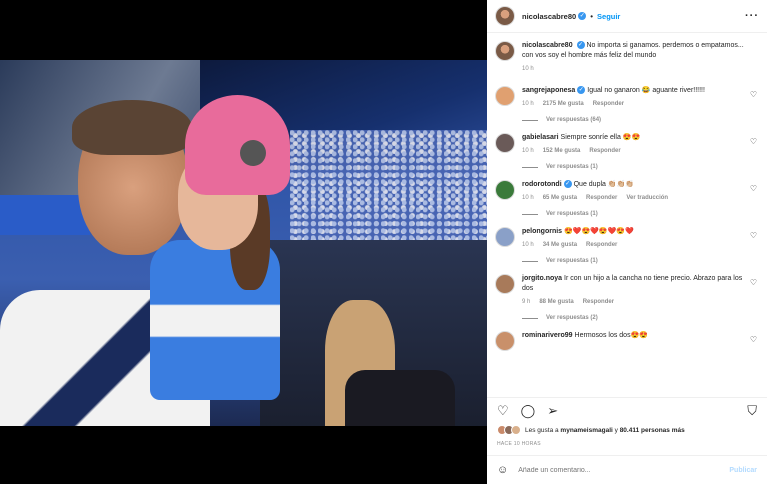 The image size is (767, 484). Describe the element at coordinates (45, 215) in the screenshot. I see `blue-panel` at that location.